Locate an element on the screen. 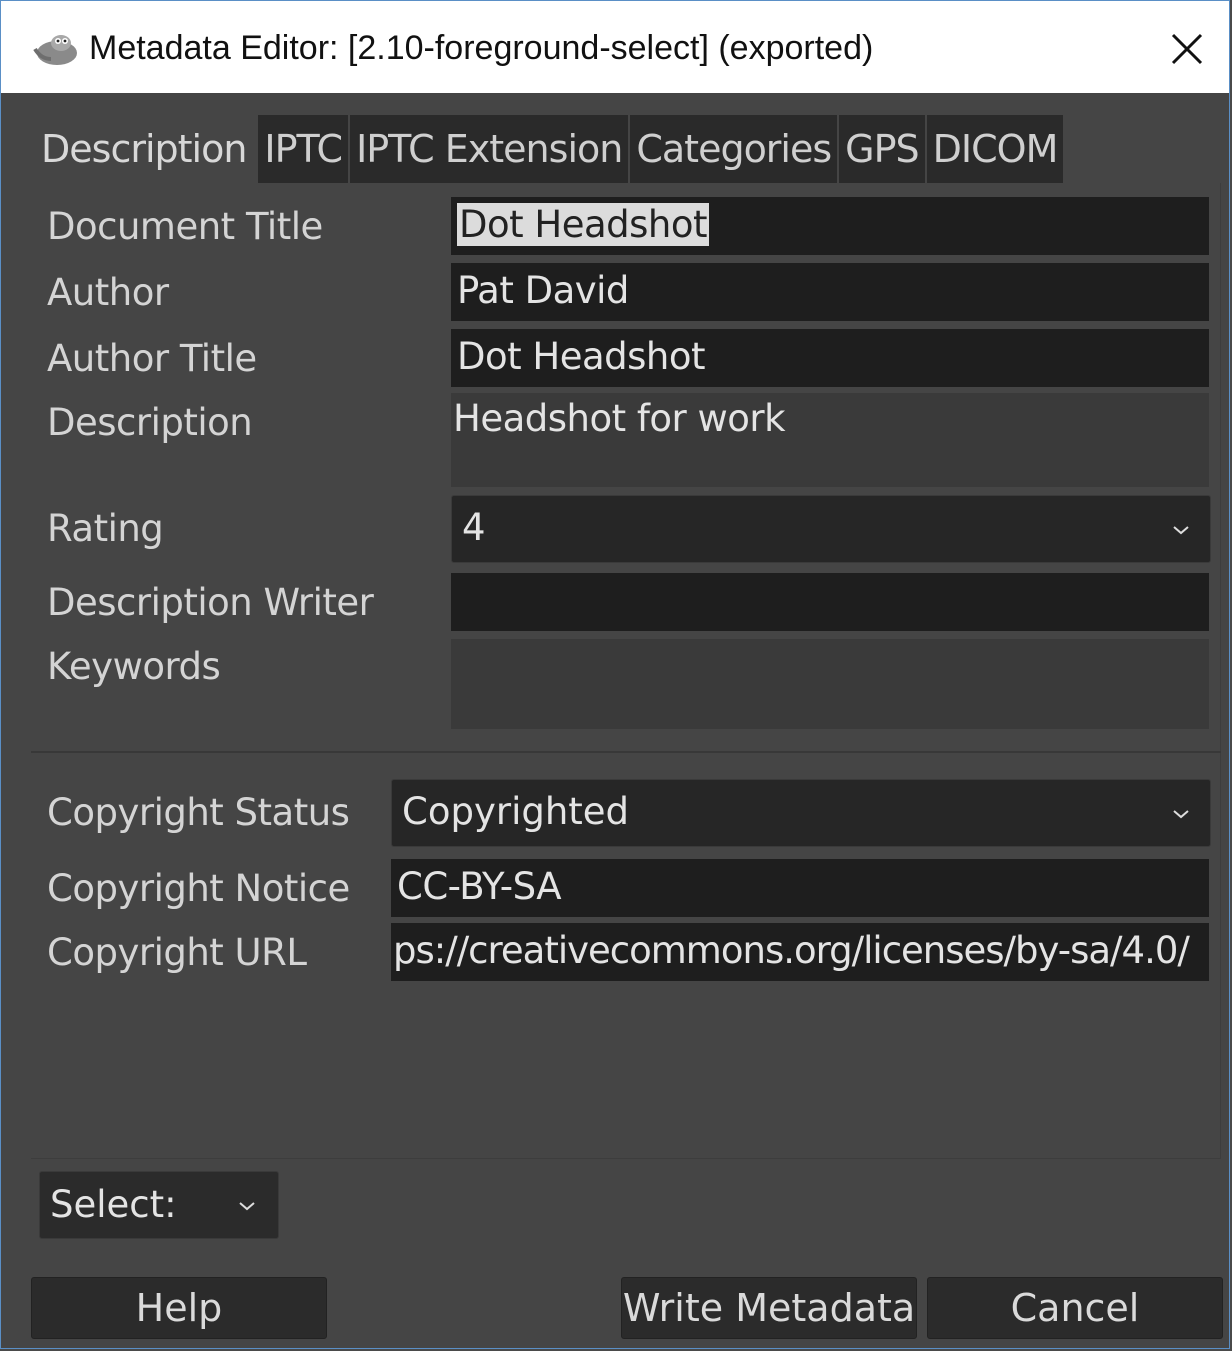 The height and width of the screenshot is (1351, 1232). tab-iptc: IPTC is located at coordinates (303, 149).